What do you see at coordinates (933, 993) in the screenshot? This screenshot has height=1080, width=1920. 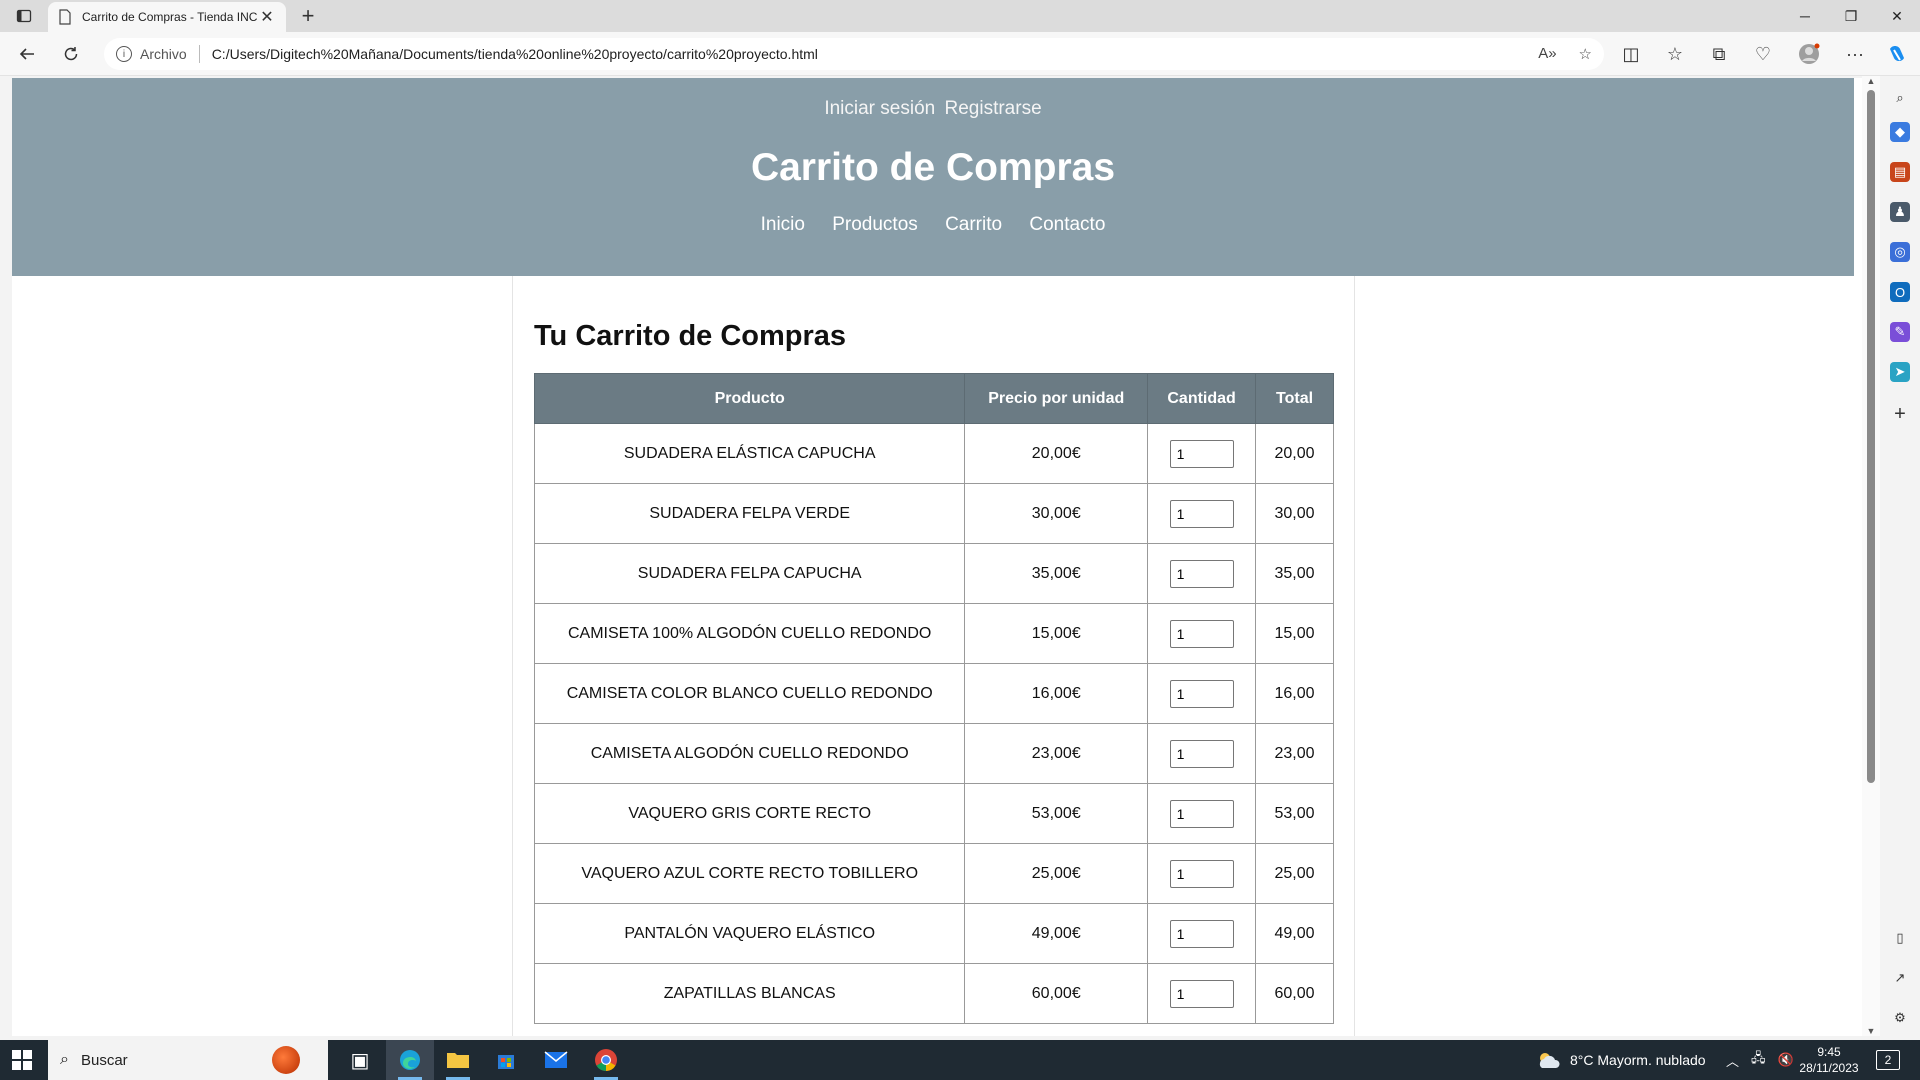 I see `table-row: ZAPATILLAS BLANCAS60,00€ 60,00` at bounding box center [933, 993].